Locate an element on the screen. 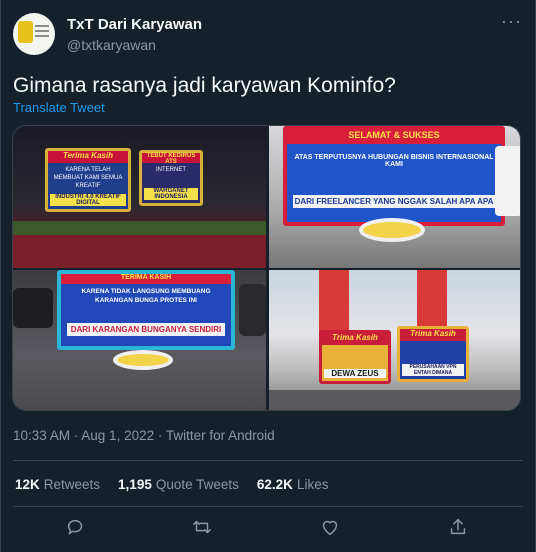 Image resolution: width=536 pixels, height=552 pixels. board-footer: PERUSAHAAN VPN ENTAH DIMANA is located at coordinates (433, 370).